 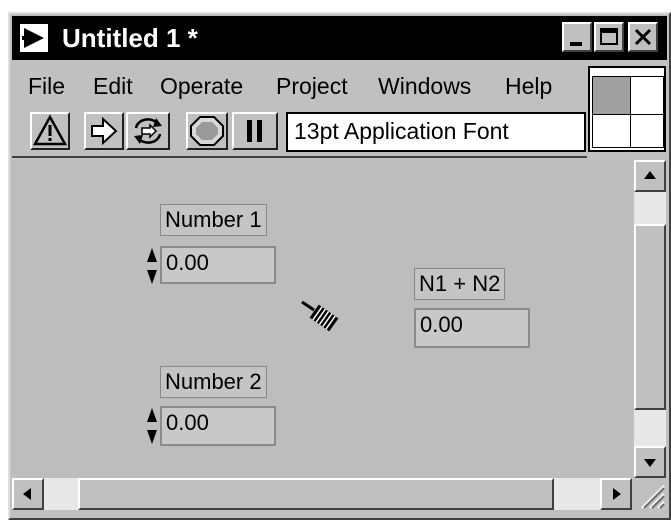 I want to click on run-continuously-icon, so click(x=148, y=131).